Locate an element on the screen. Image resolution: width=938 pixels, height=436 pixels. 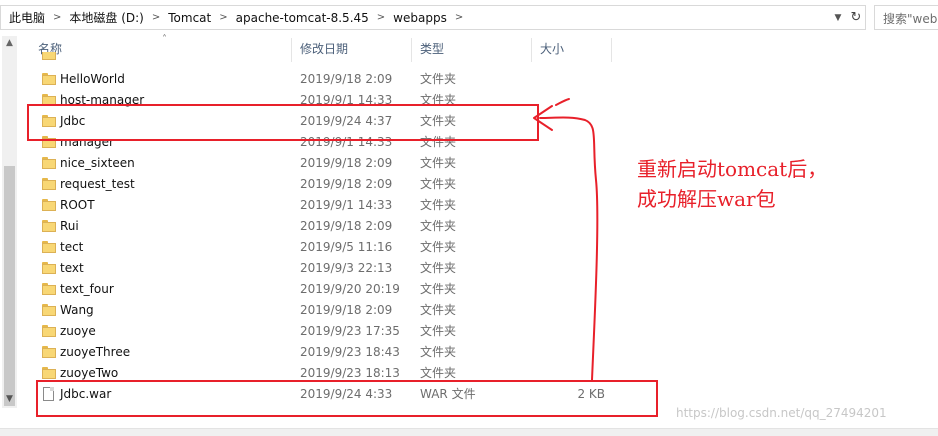
annotation-line-2: 成功解压war包 is located at coordinates (706, 199).